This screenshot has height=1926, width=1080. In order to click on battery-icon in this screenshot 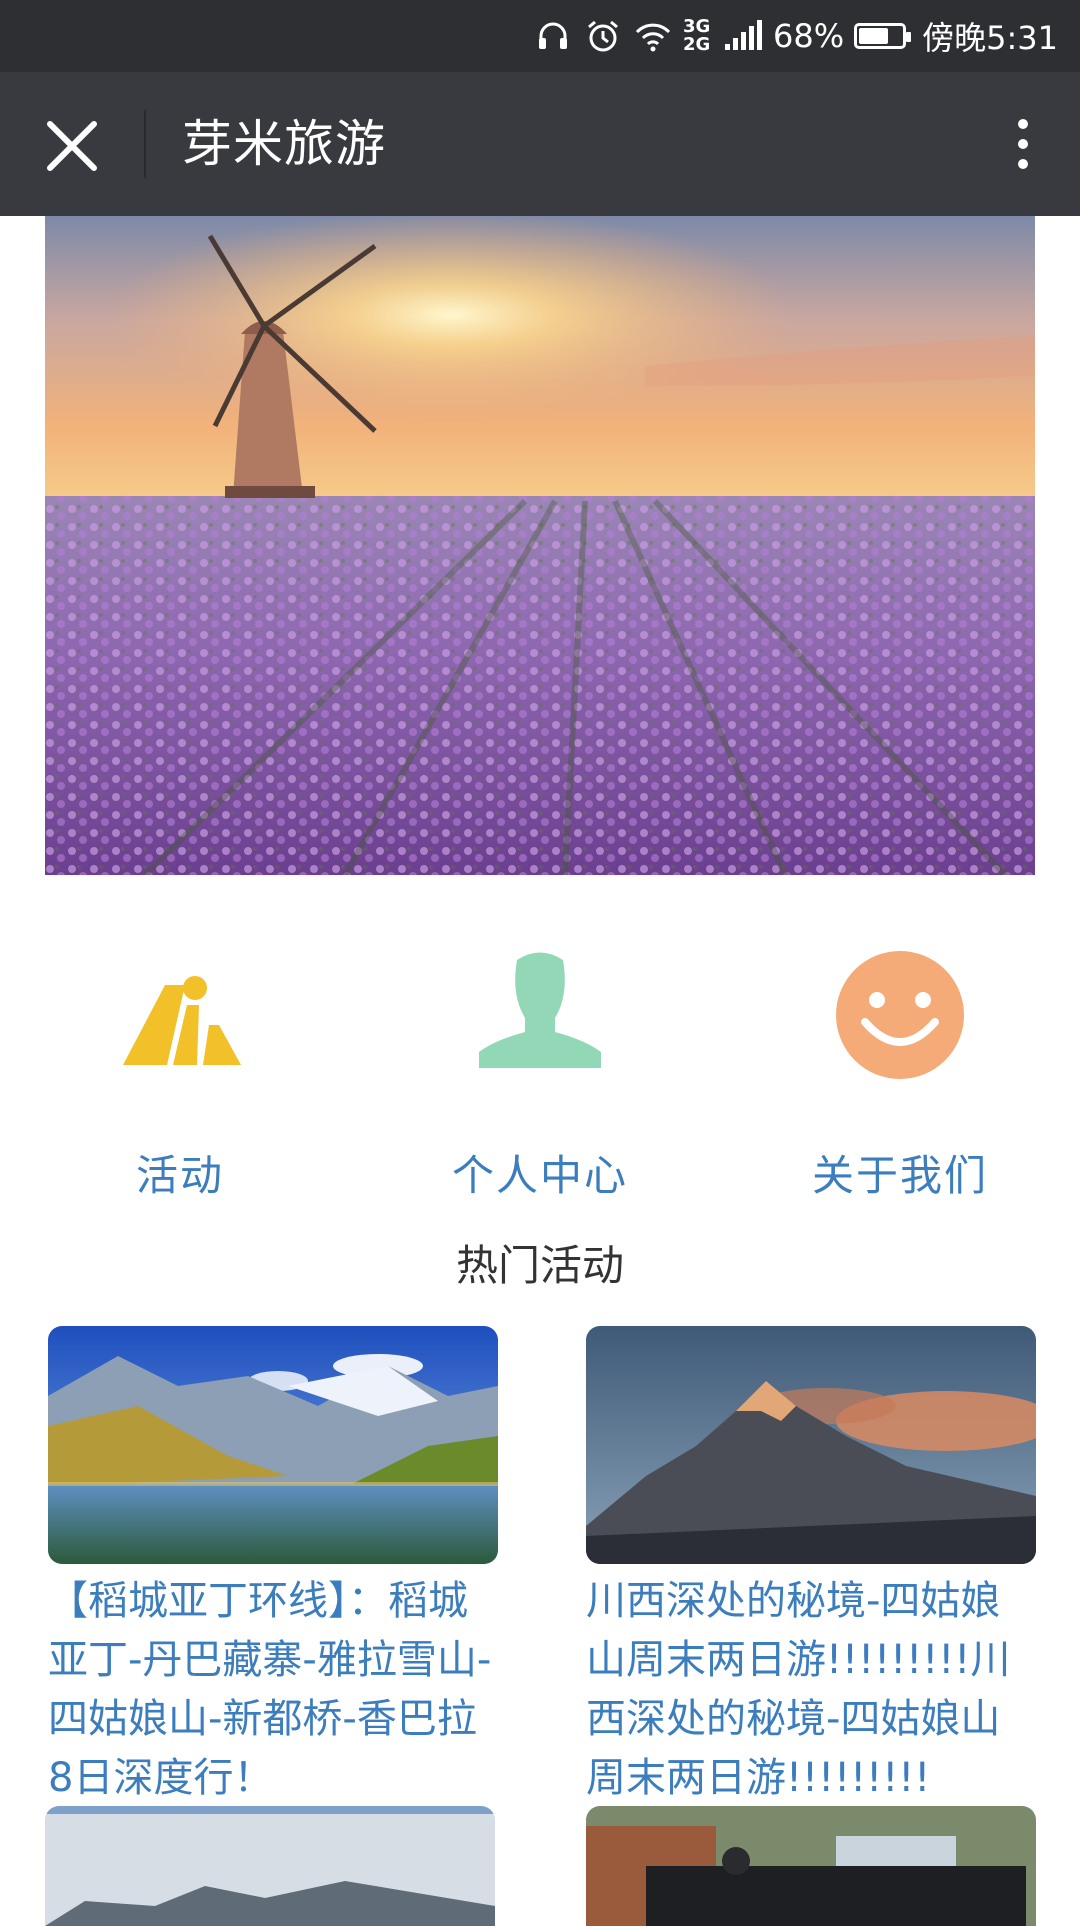, I will do `click(883, 36)`.